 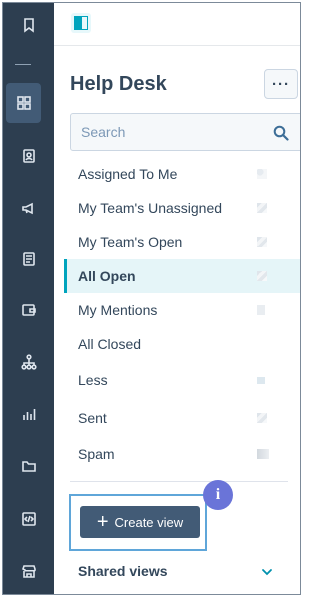 I want to click on contacts-nav-button, so click(x=28, y=156).